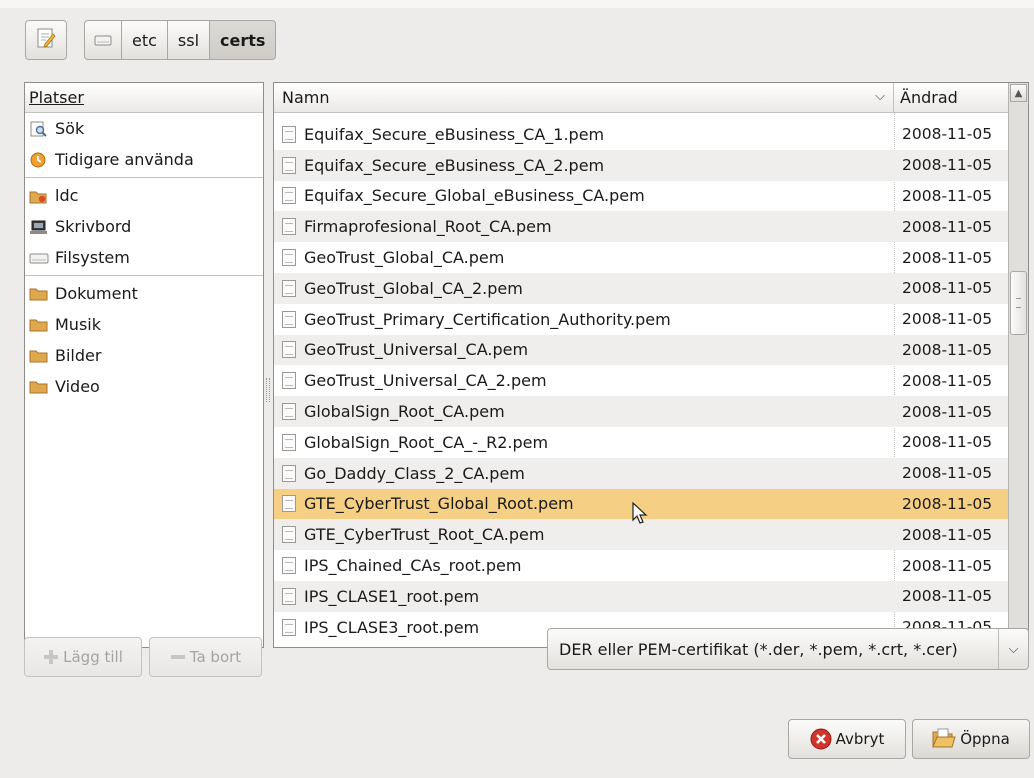 Image resolution: width=1034 pixels, height=778 pixels. I want to click on search-icon, so click(39, 129).